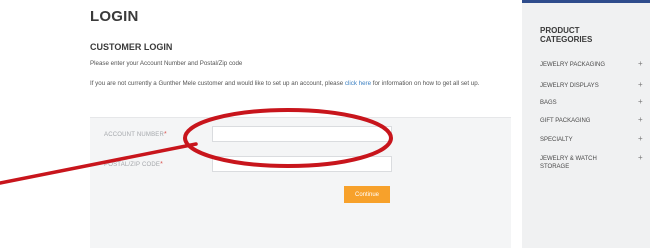  What do you see at coordinates (556, 140) in the screenshot?
I see `sidebar-item-label: SPECIALTY` at bounding box center [556, 140].